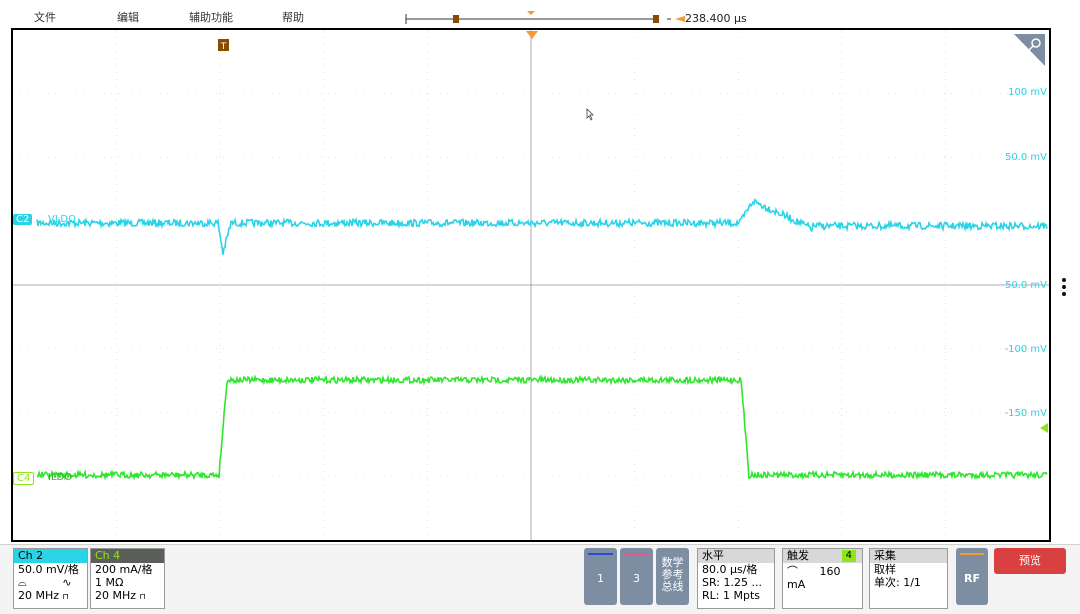  Describe the element at coordinates (22, 582) in the screenshot. I see `dc-coupling-icon: ⌓` at that location.